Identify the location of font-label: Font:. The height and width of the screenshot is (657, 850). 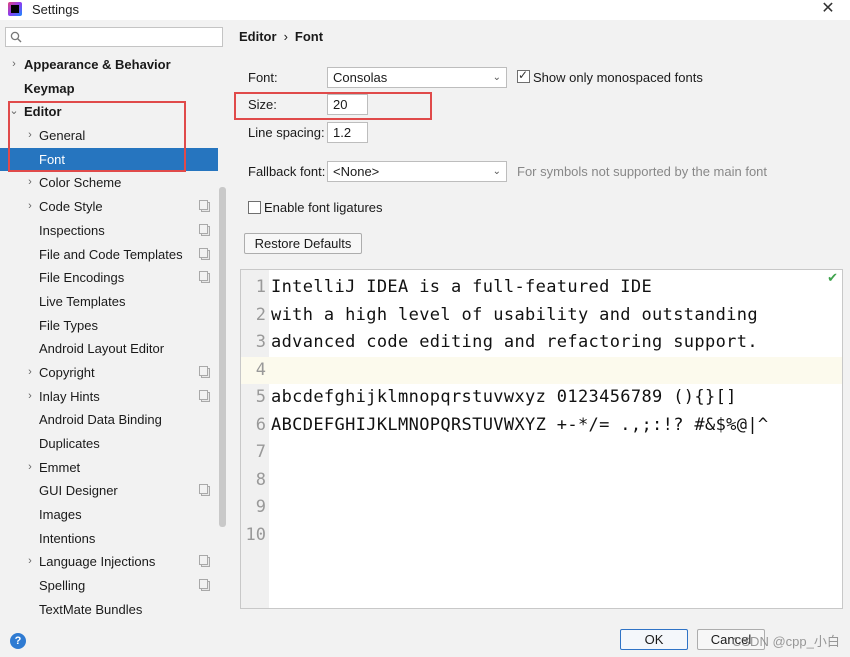
(263, 77).